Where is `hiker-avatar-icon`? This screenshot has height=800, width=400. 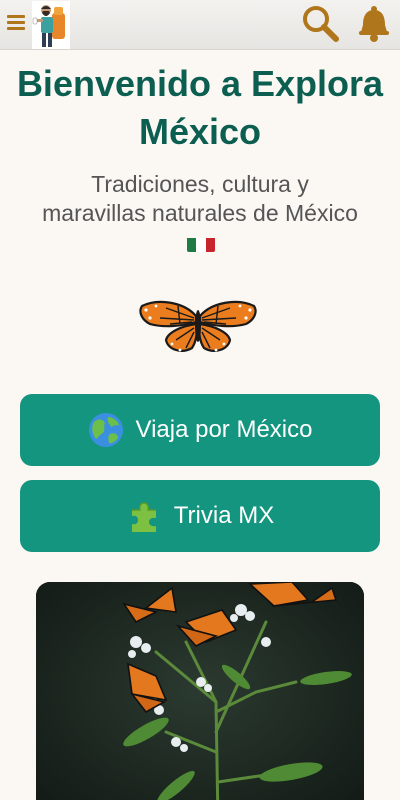 hiker-avatar-icon is located at coordinates (51, 25).